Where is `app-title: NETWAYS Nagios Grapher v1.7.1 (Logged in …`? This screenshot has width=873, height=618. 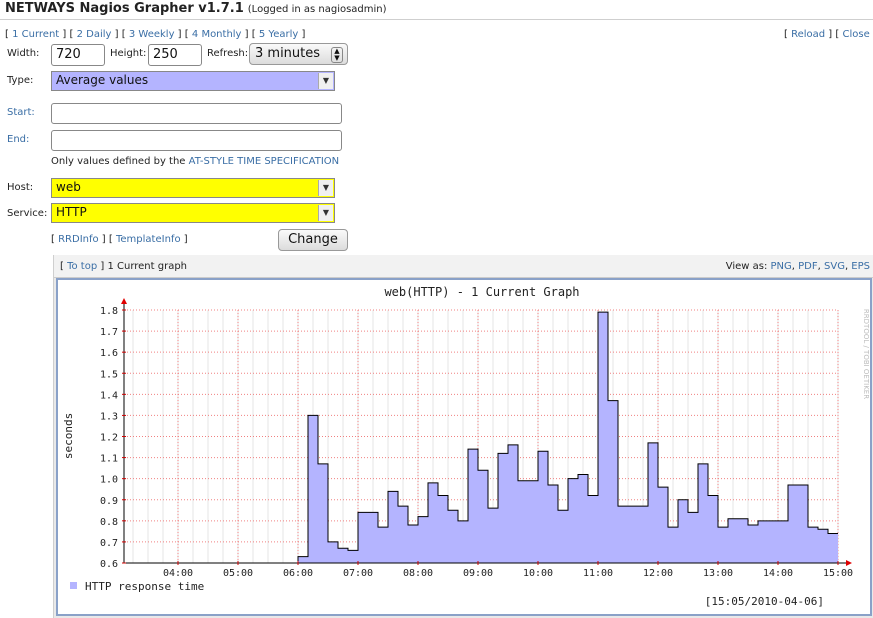
app-title: NETWAYS Nagios Grapher v1.7.1 (Logged in … is located at coordinates (196, 8).